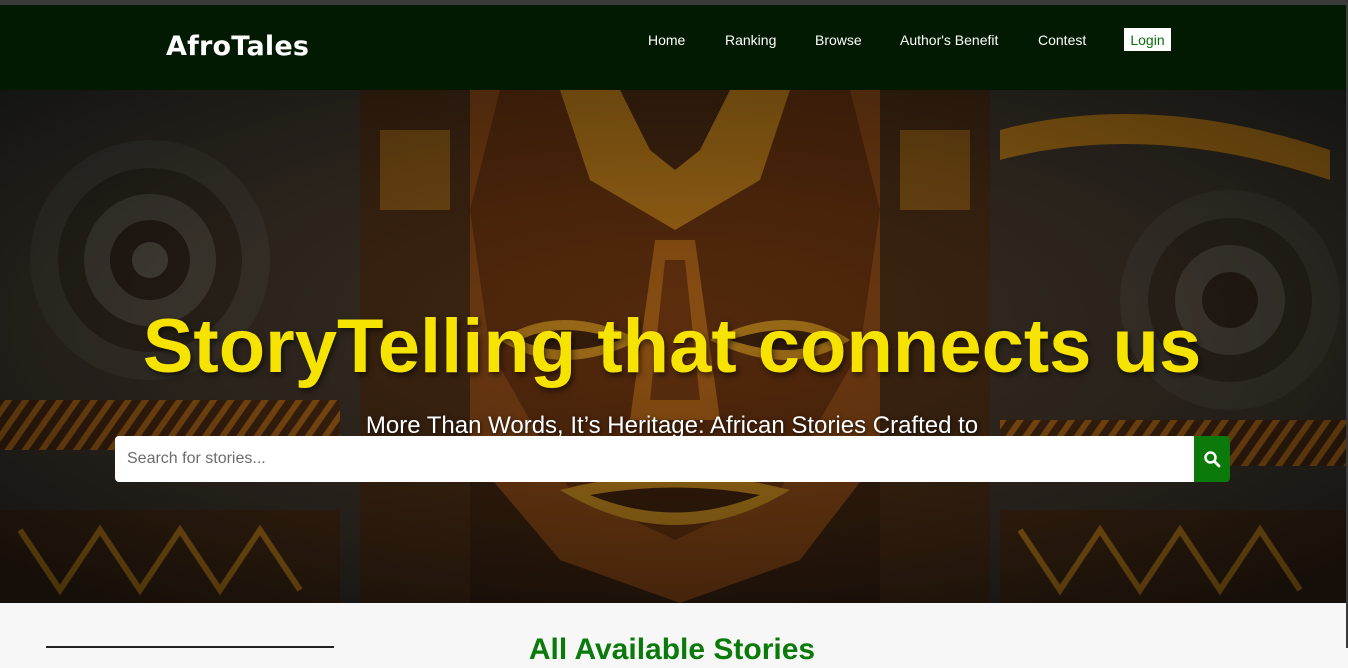 The height and width of the screenshot is (668, 1348). What do you see at coordinates (838, 40) in the screenshot?
I see `nav-browse: Browse` at bounding box center [838, 40].